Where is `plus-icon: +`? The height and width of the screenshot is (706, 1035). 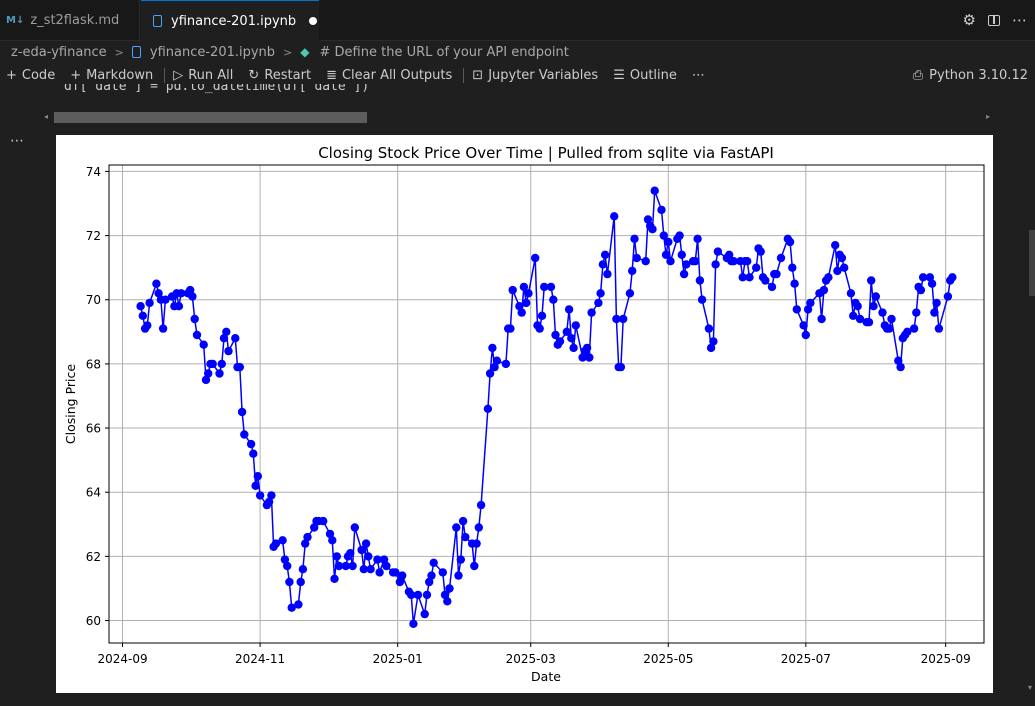
plus-icon: + is located at coordinates (76, 75).